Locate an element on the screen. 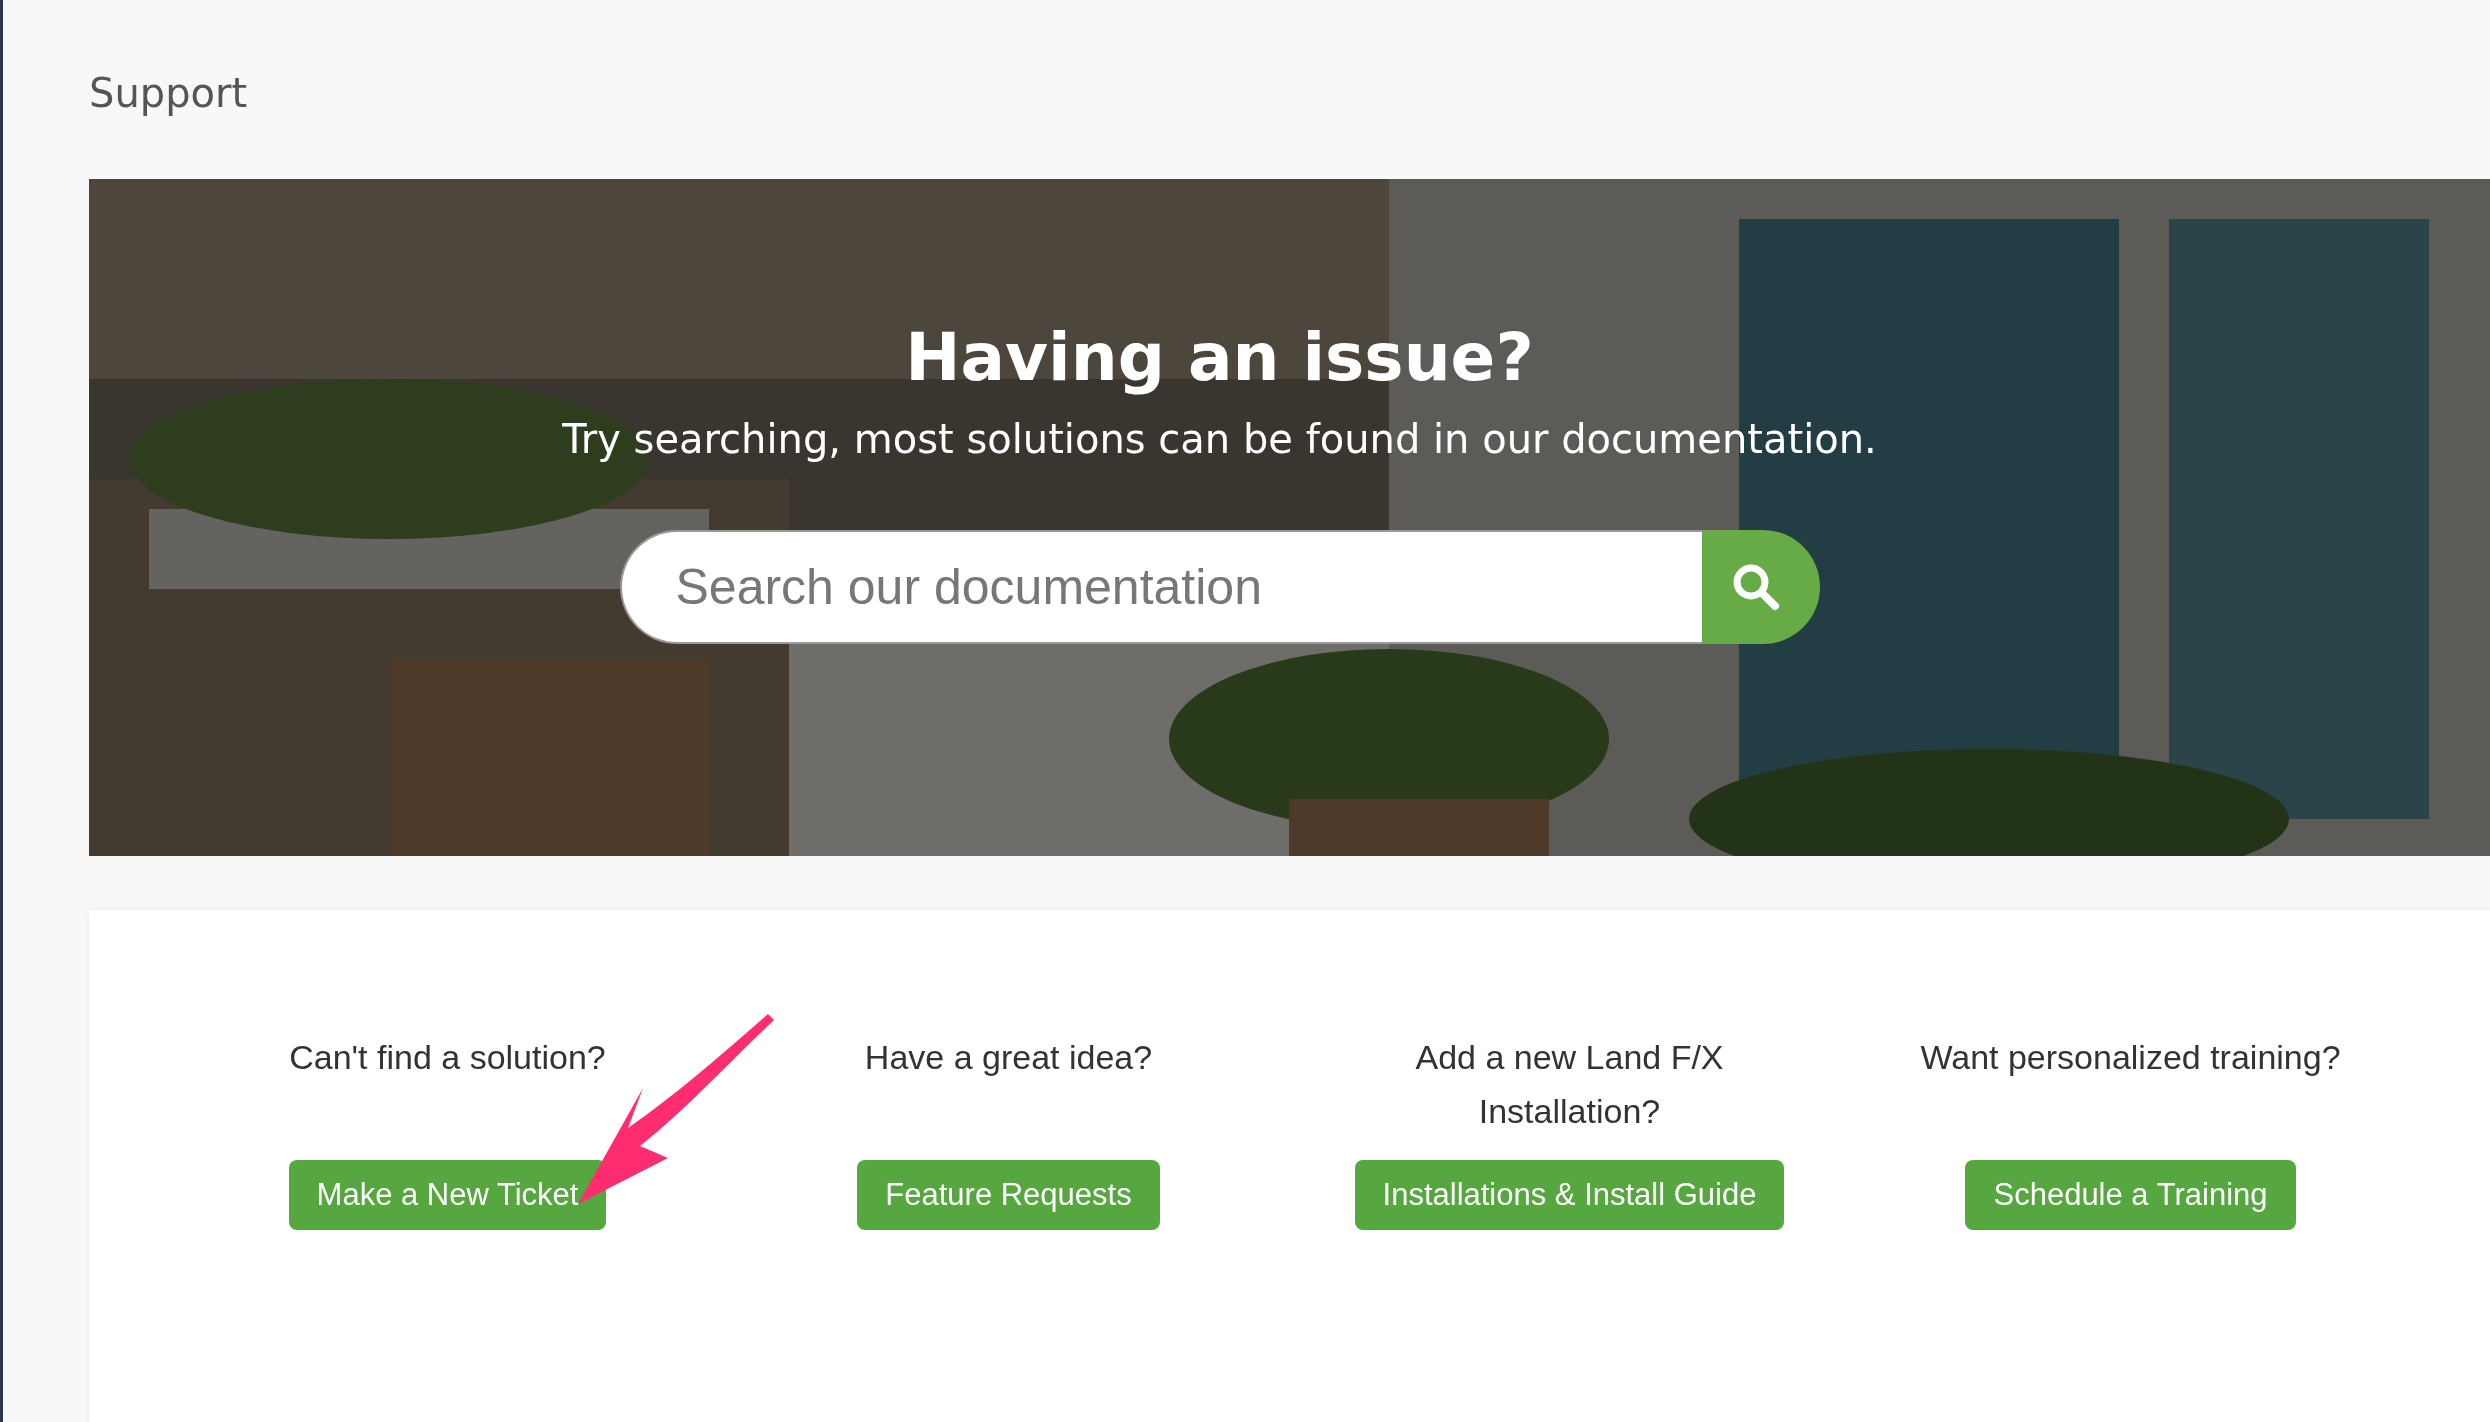  search-field: Search our documentation is located at coordinates (1160, 587).